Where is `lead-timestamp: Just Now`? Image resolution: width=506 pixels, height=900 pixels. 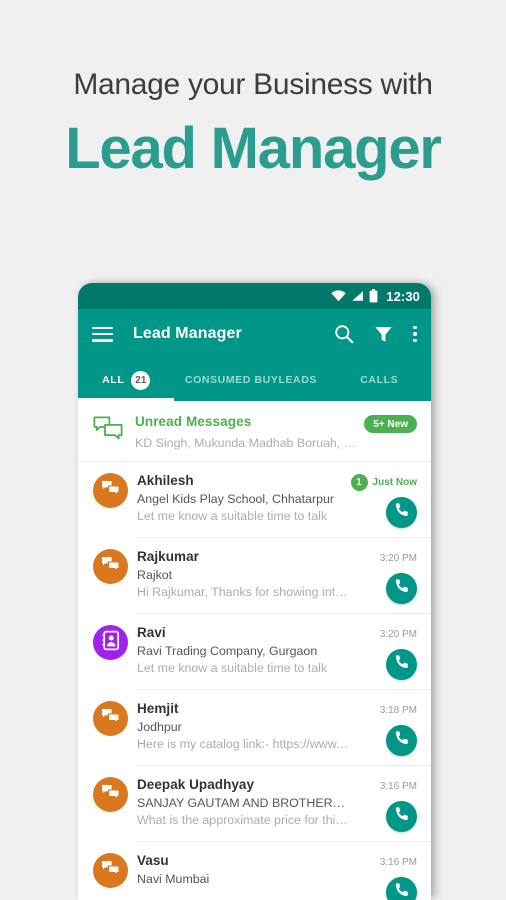
lead-timestamp: Just Now is located at coordinates (394, 482).